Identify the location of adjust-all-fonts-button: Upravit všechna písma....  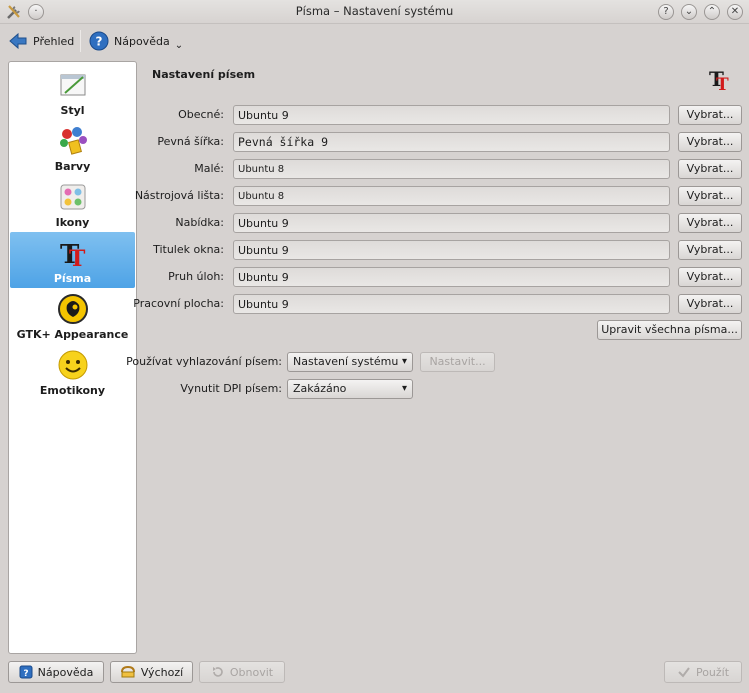
(669, 330).